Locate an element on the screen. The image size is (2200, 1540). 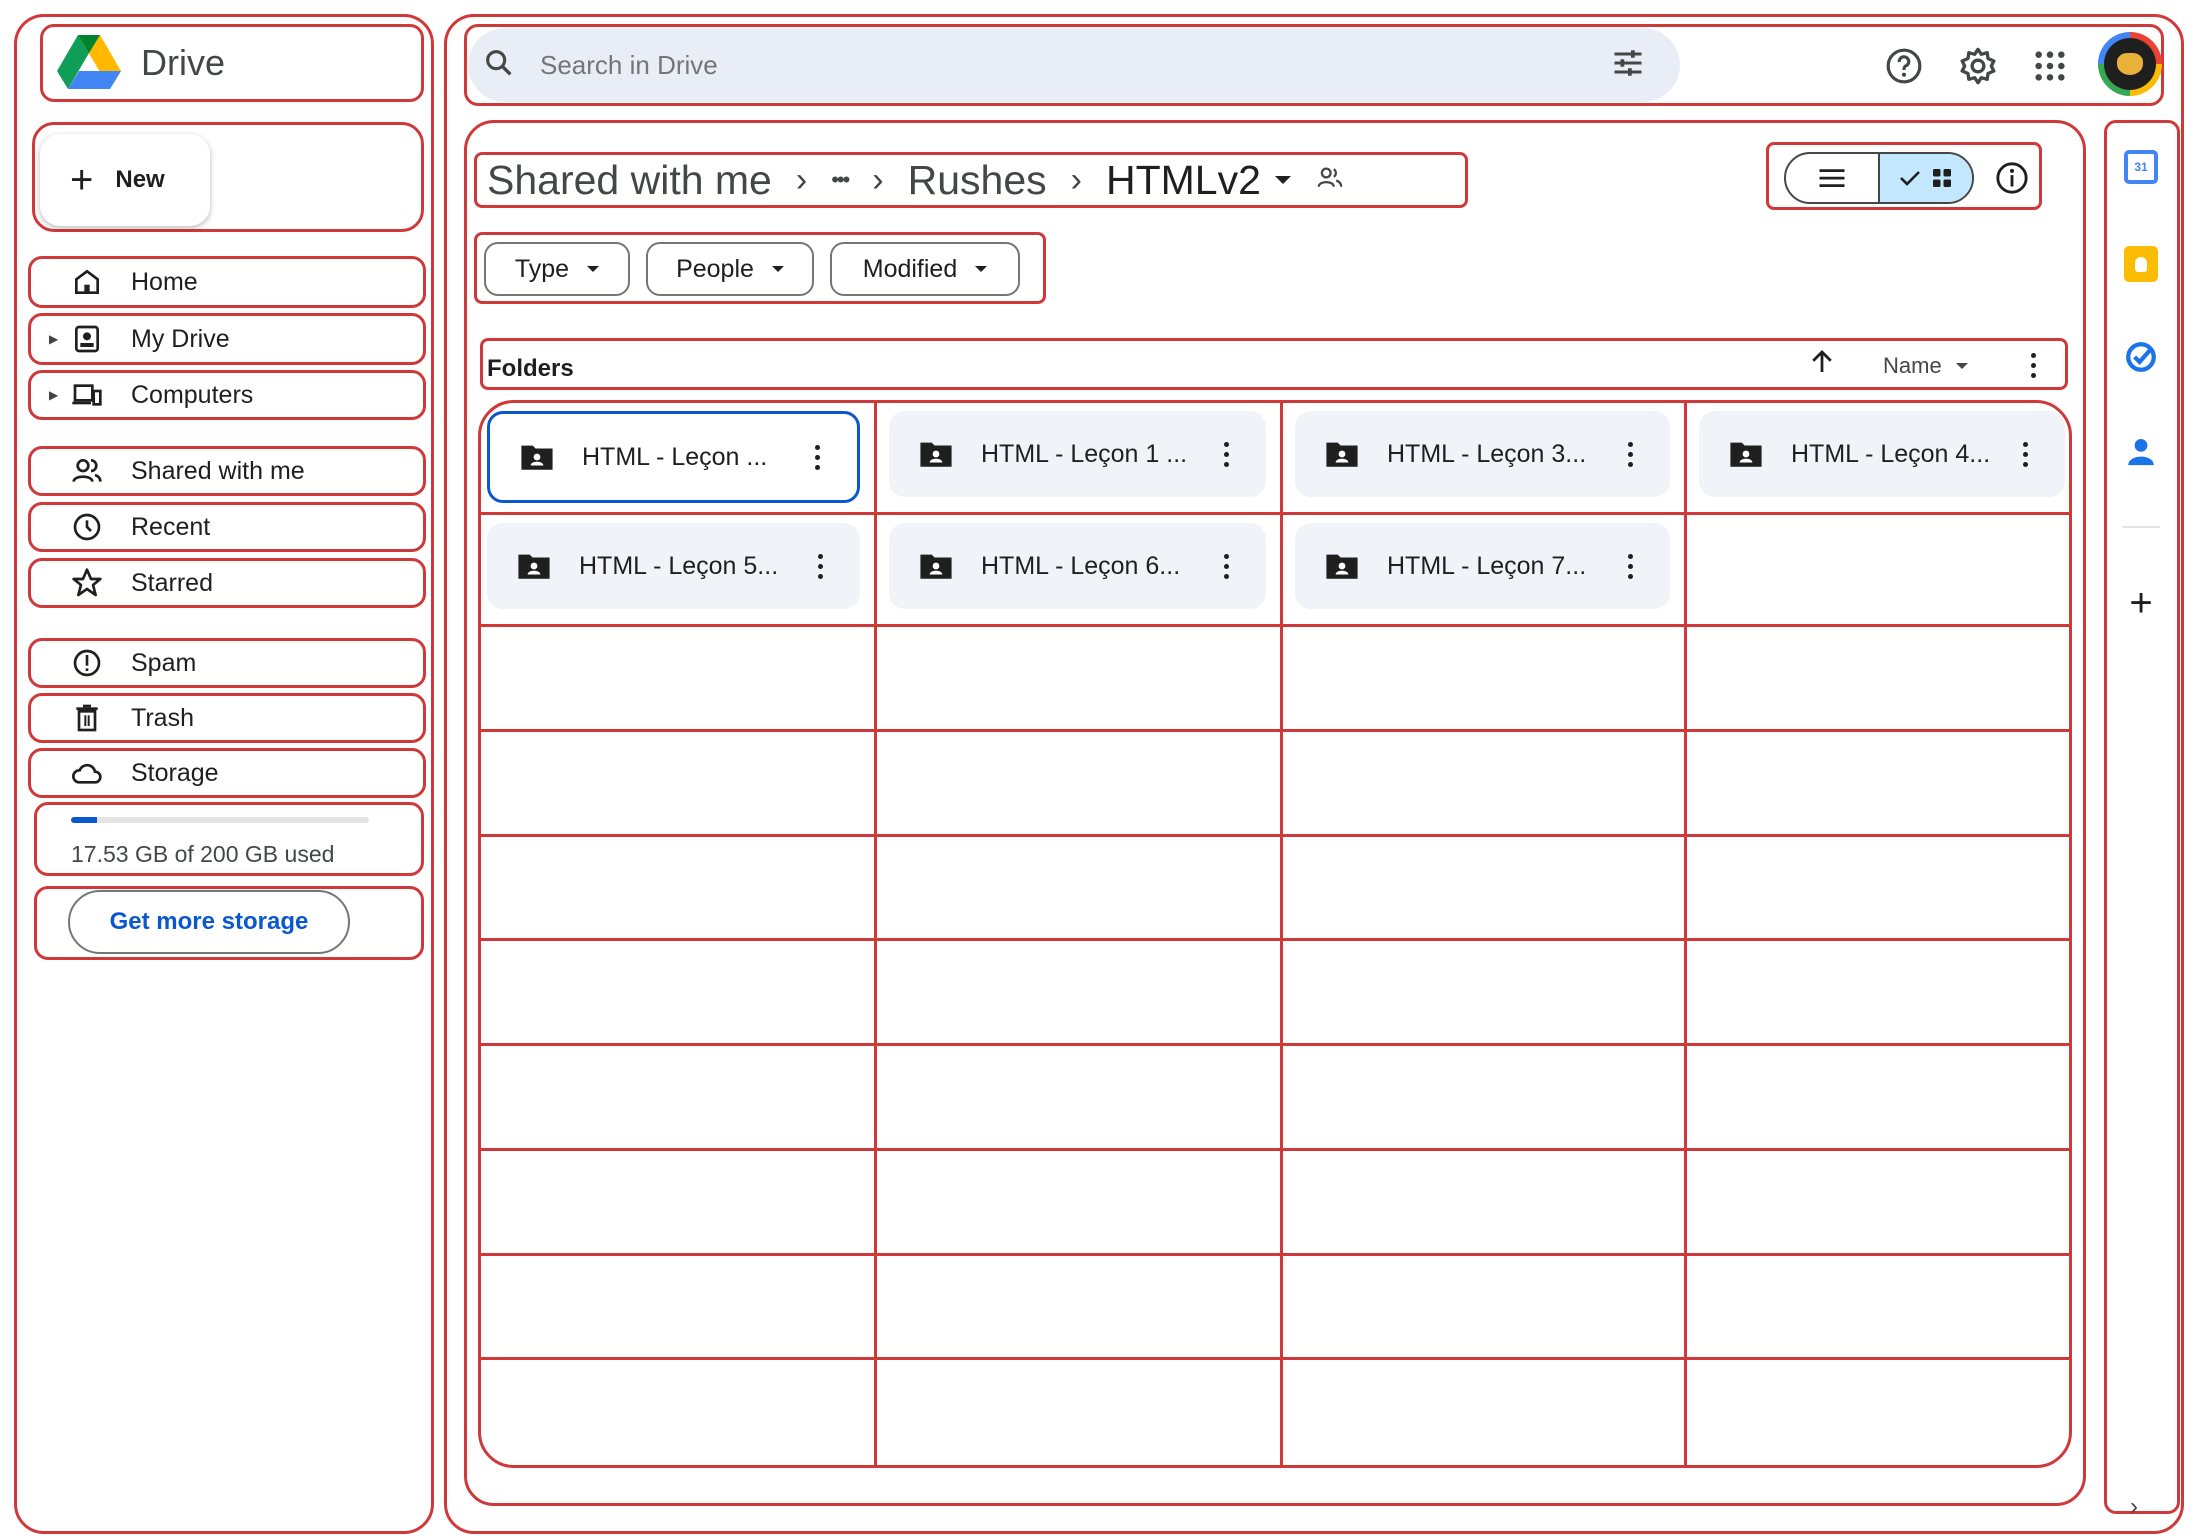
tasks-icon is located at coordinates (2141, 357).